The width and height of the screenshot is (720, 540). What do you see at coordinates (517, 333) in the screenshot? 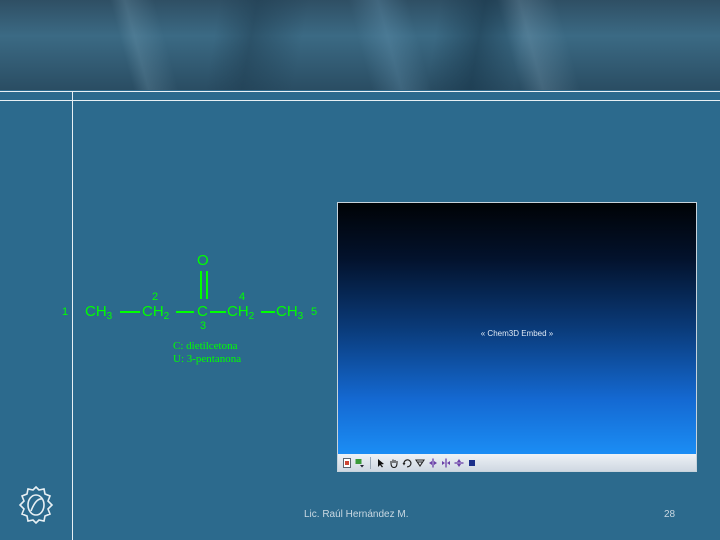
I see `chem3d-embed-label: « Chem3D Embed »` at bounding box center [517, 333].